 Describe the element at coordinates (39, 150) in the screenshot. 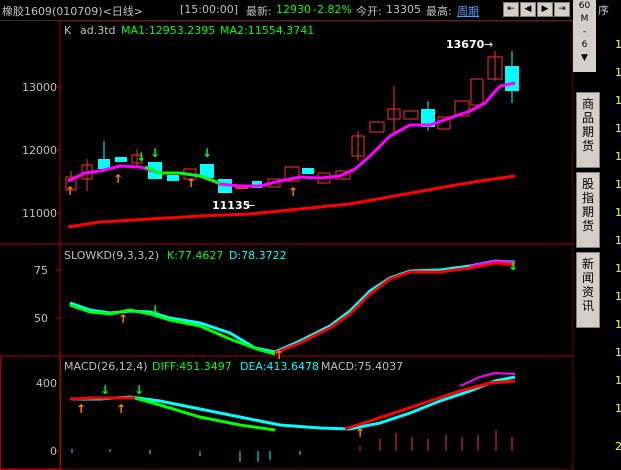

I see `y-tick: 12000` at that location.